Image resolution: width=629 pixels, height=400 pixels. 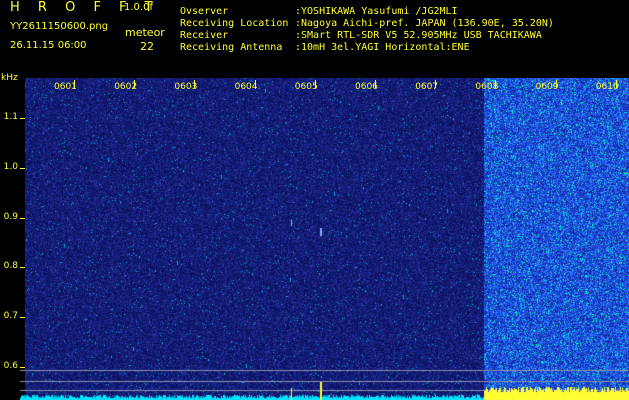 I want to click on info-value: :YOSHIKAWA Yasufumi /JG2MLI, so click(x=376, y=11).